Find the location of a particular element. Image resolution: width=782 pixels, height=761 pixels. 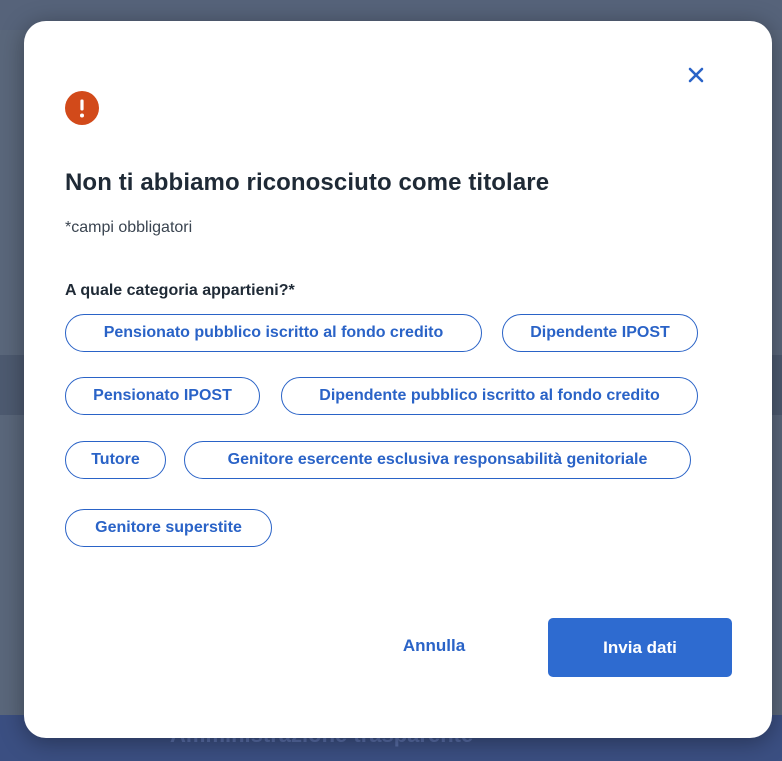

exclamation-circle-icon is located at coordinates (82, 108).